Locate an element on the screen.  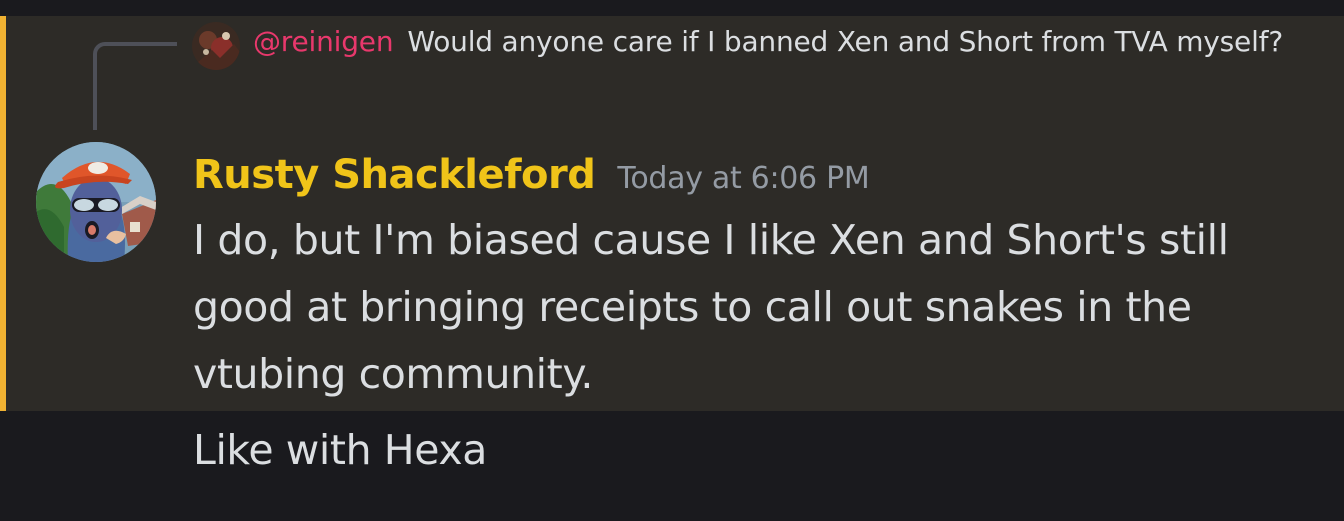
message-header: Rusty Shackleford Today at 6:06 PM is located at coordinates (531, 175).